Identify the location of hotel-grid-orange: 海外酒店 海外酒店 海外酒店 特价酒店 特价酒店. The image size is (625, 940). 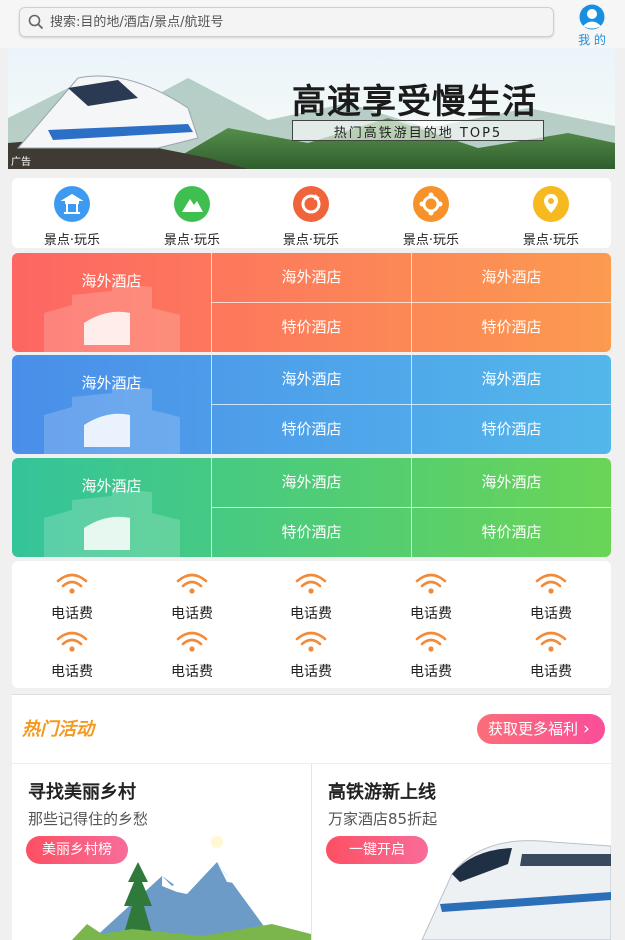
(311, 302).